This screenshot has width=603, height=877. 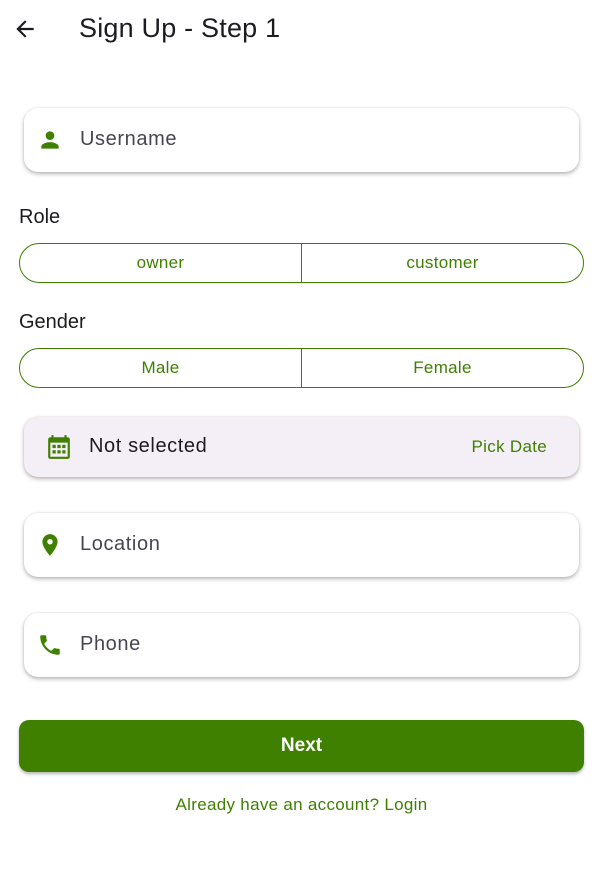 I want to click on pick-date-button: Pick Date, so click(x=509, y=447).